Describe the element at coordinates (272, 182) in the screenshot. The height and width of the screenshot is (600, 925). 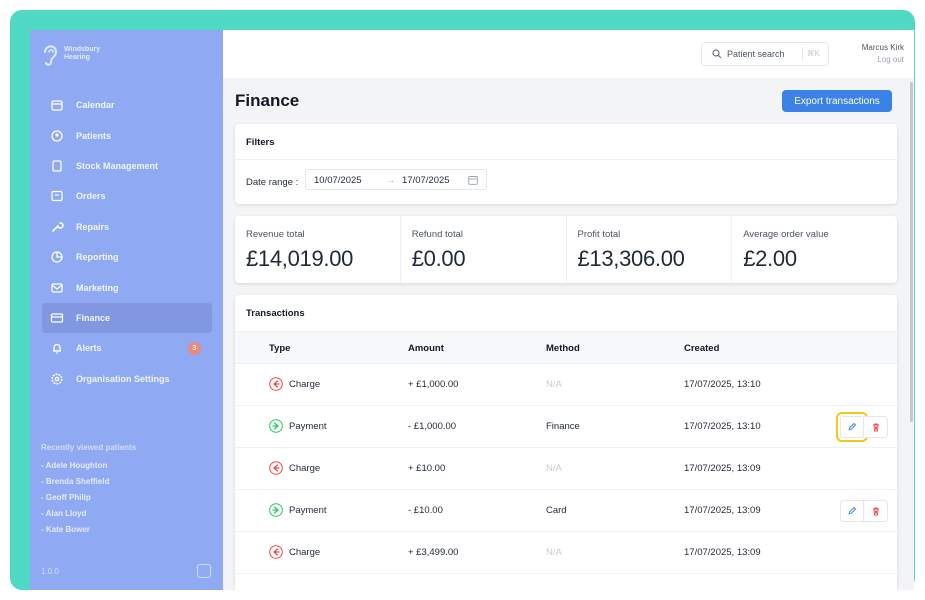
I see `date-range-label: Date range :` at that location.